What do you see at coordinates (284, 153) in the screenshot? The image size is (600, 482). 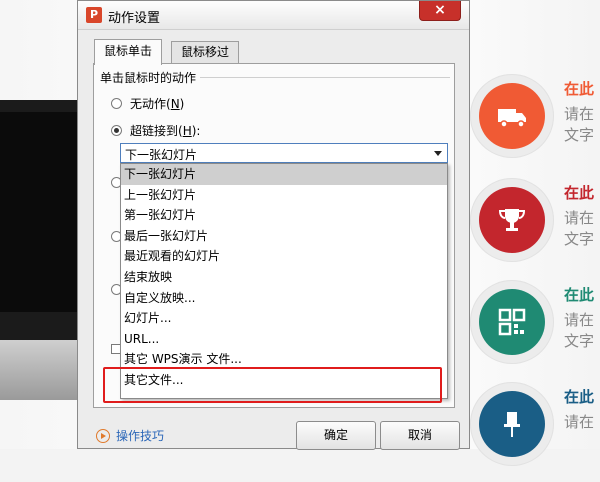 I see `hyperlink-select: 下一张幻灯片` at bounding box center [284, 153].